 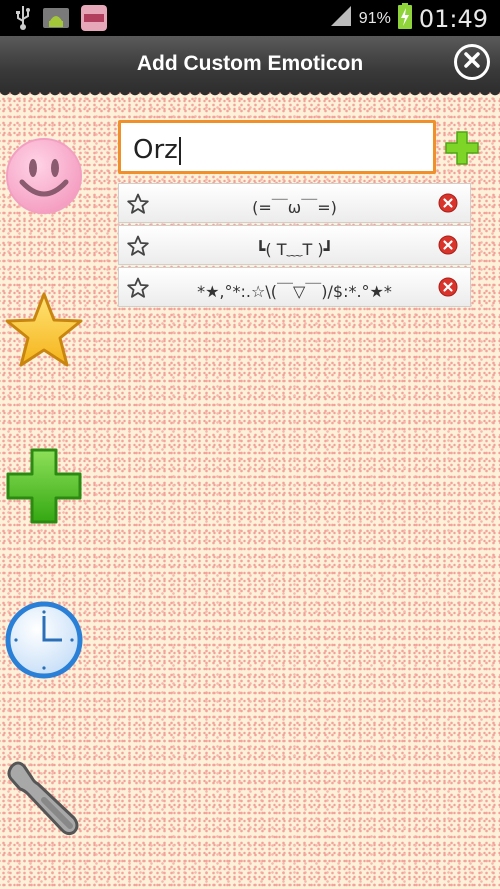 I want to click on sidebar-item-add, so click(x=44, y=488).